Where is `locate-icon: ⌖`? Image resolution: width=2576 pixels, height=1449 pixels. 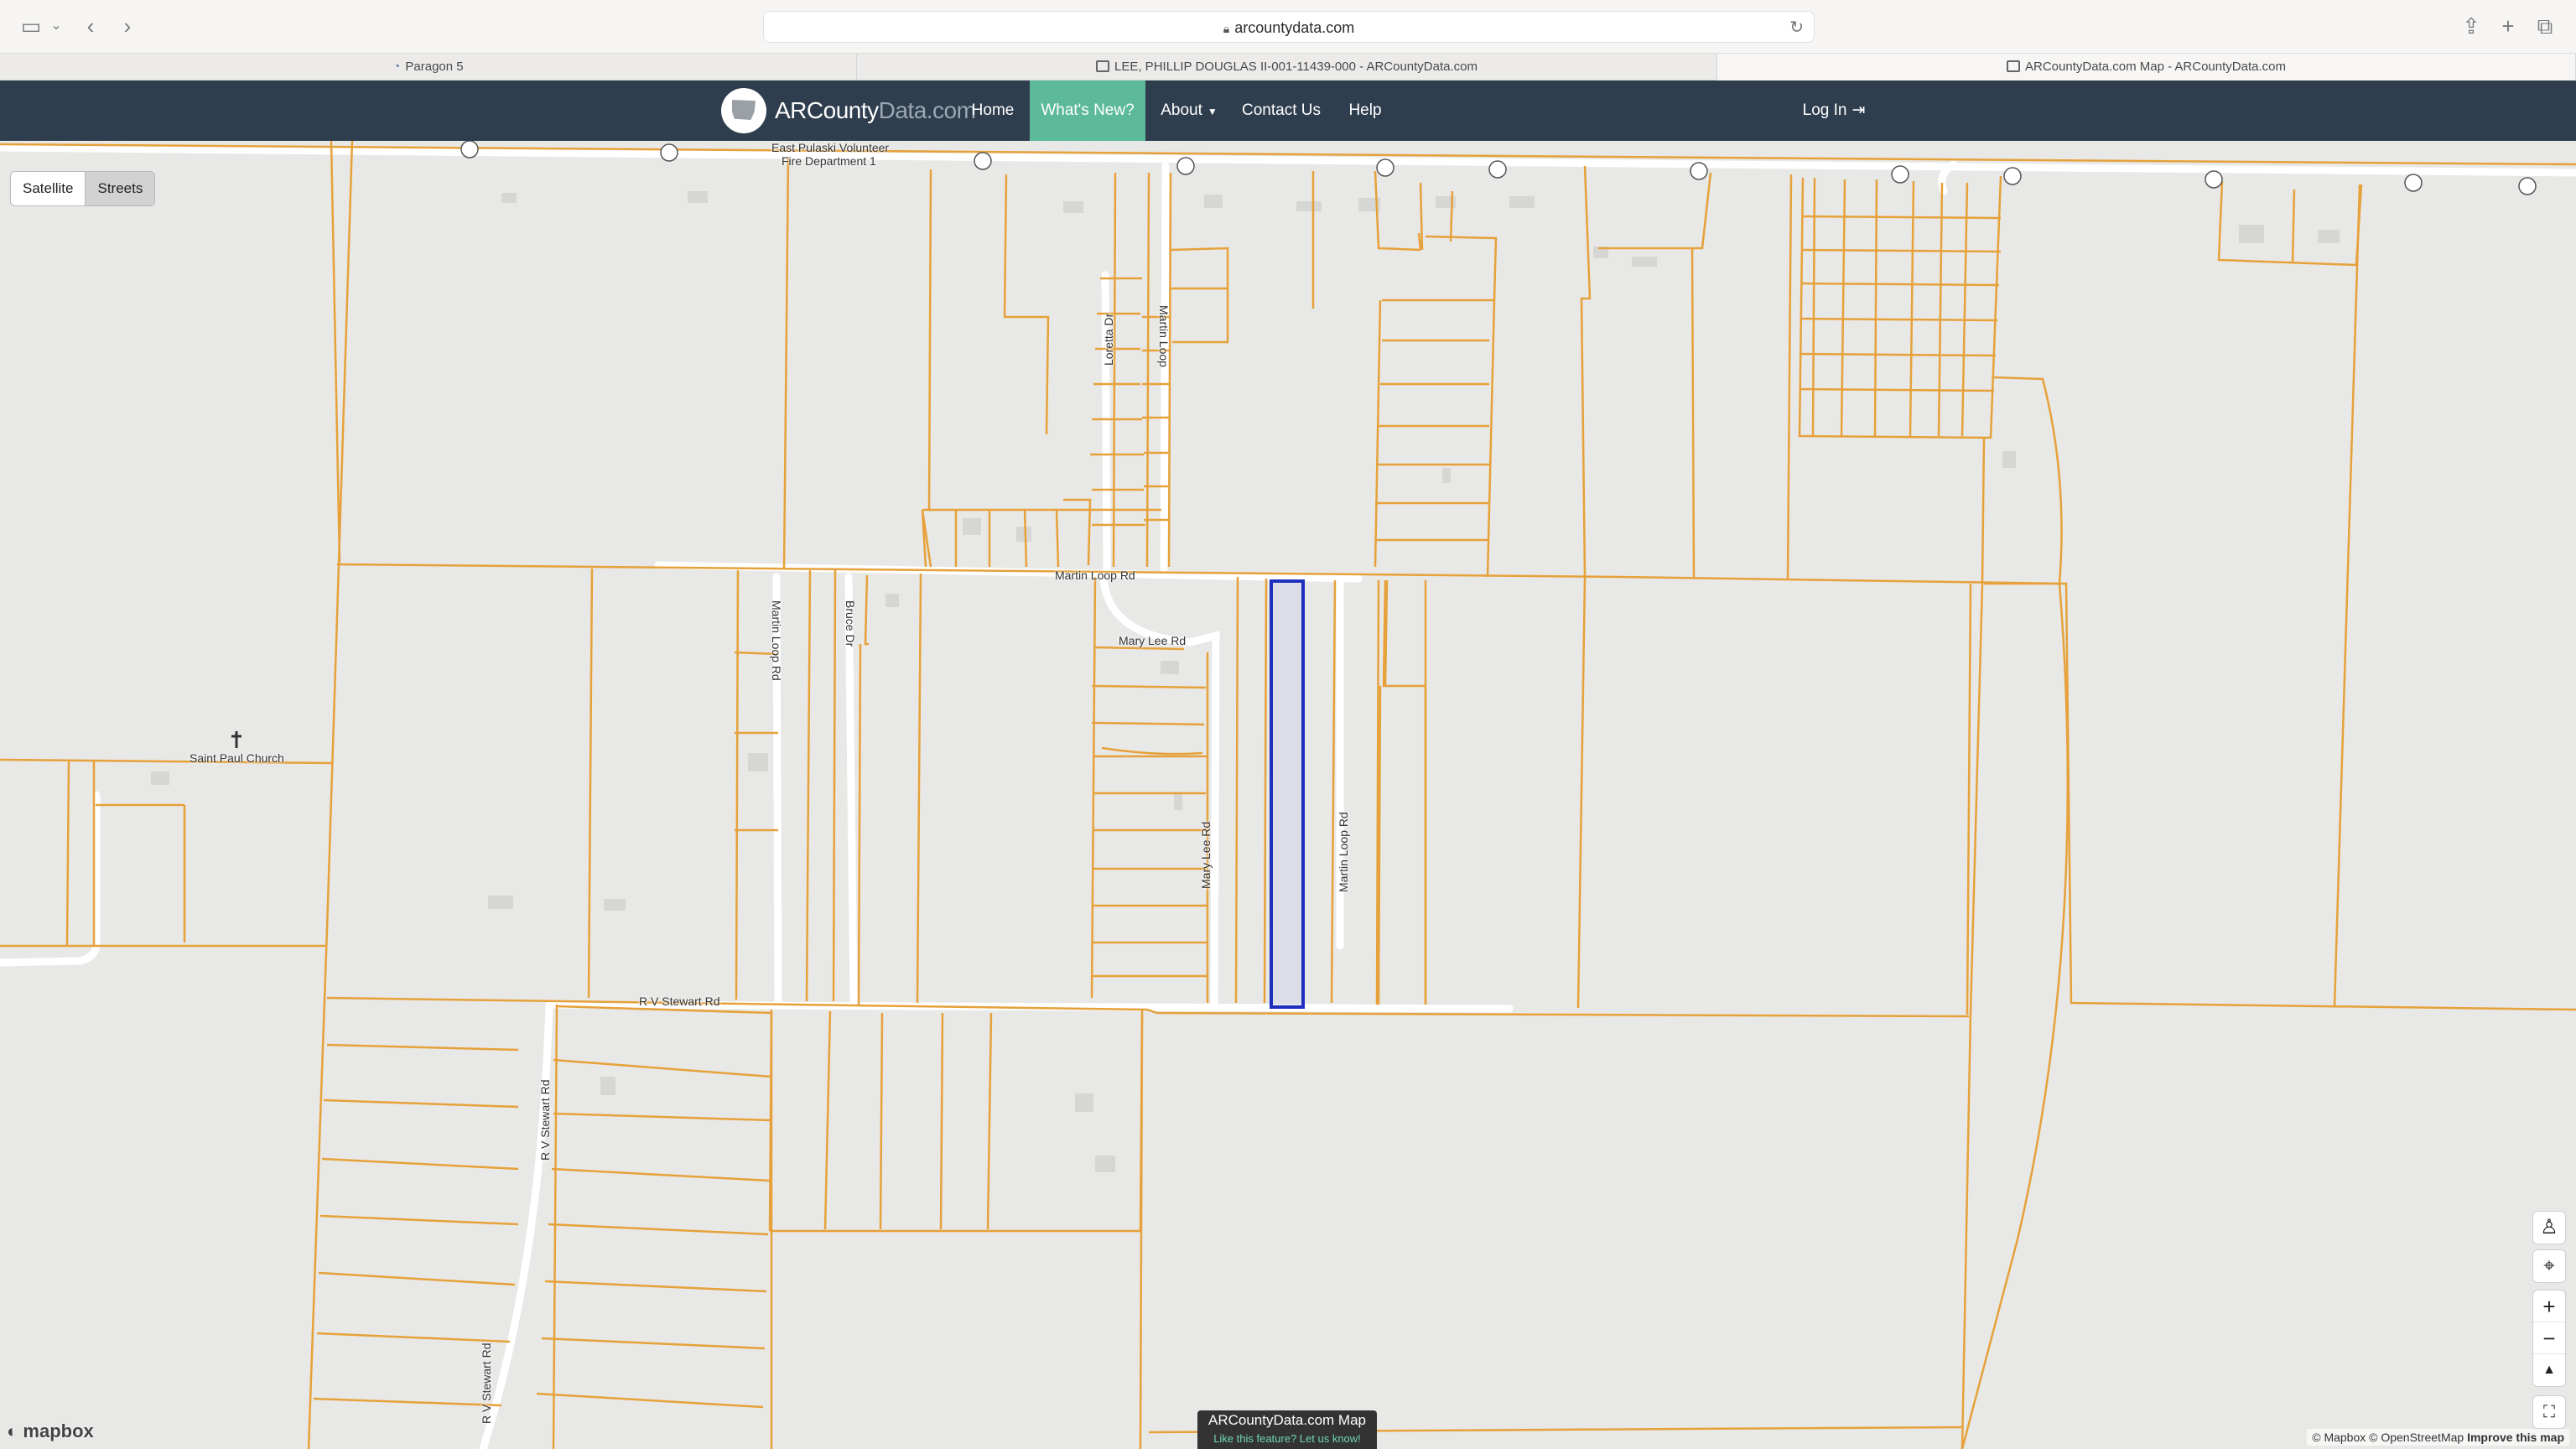
locate-icon: ⌖ is located at coordinates (2549, 1266).